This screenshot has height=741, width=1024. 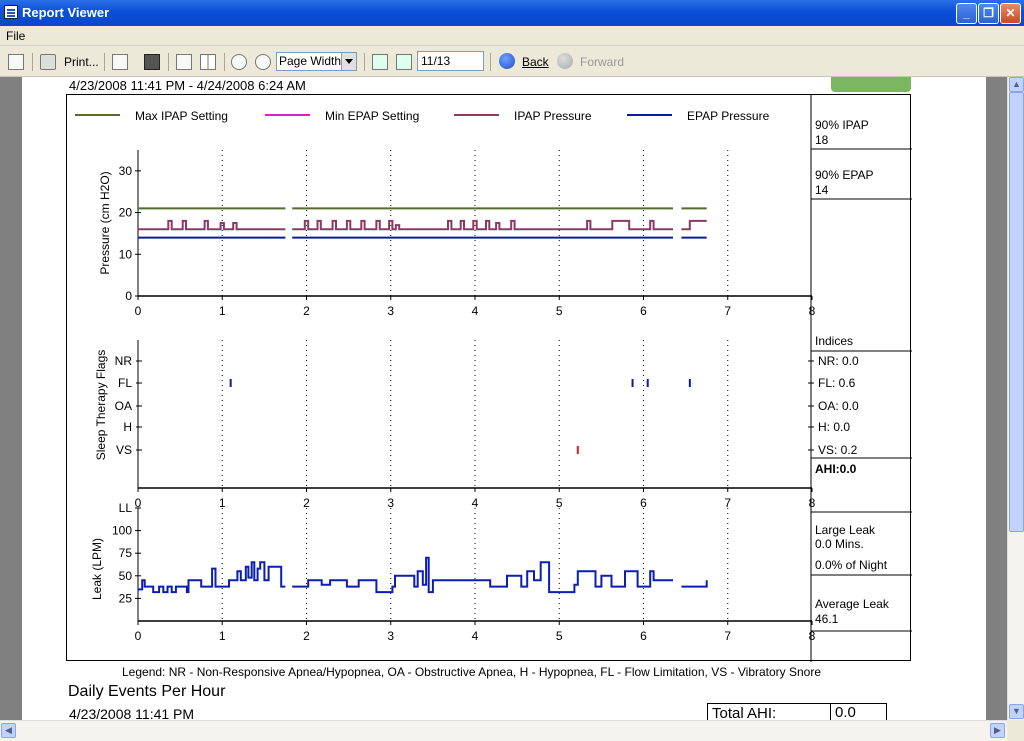 What do you see at coordinates (316, 61) in the screenshot?
I see `zoom-select: Page Width` at bounding box center [316, 61].